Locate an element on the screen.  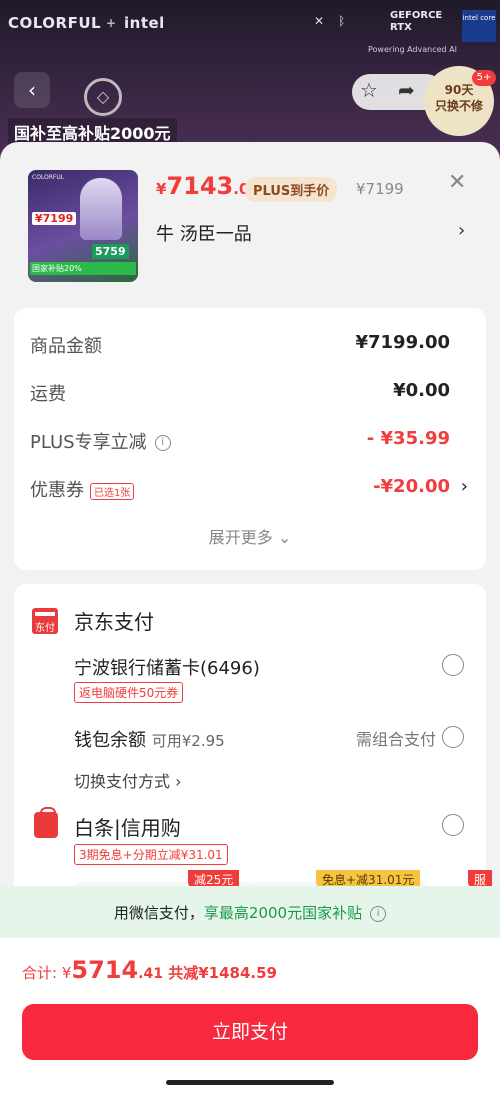
shipping-row: 运费 ¥0.00 is located at coordinates (240, 392).